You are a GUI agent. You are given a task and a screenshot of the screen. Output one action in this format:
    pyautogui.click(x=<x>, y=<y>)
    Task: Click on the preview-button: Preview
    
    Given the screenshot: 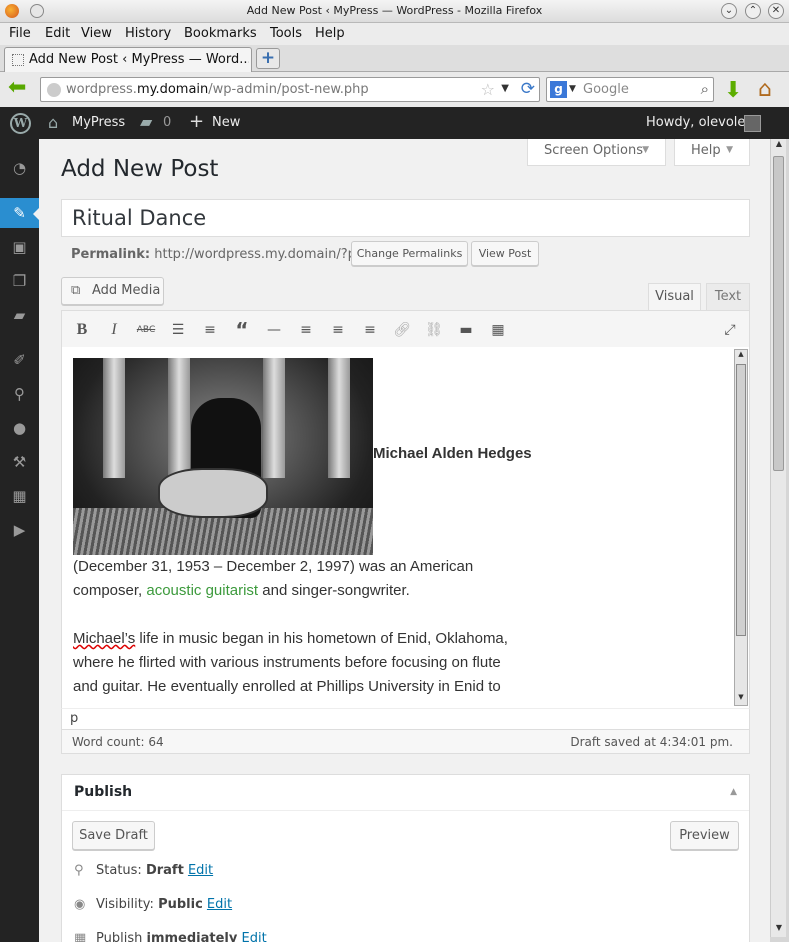 What is the action you would take?
    pyautogui.click(x=704, y=835)
    